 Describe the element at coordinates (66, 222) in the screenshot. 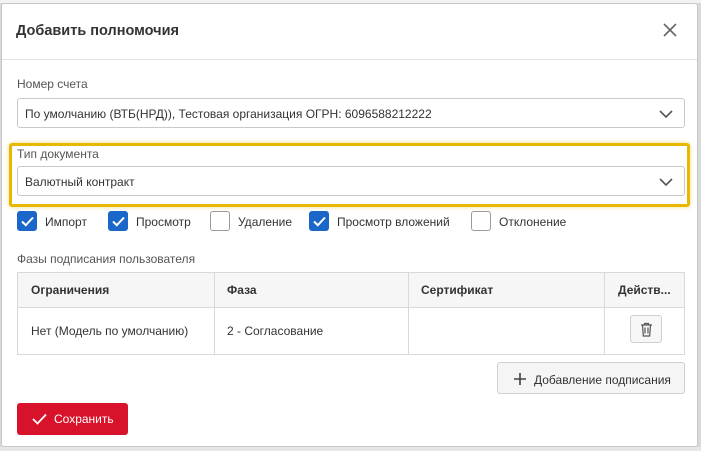

I see `checkbox-label: Импорт` at that location.